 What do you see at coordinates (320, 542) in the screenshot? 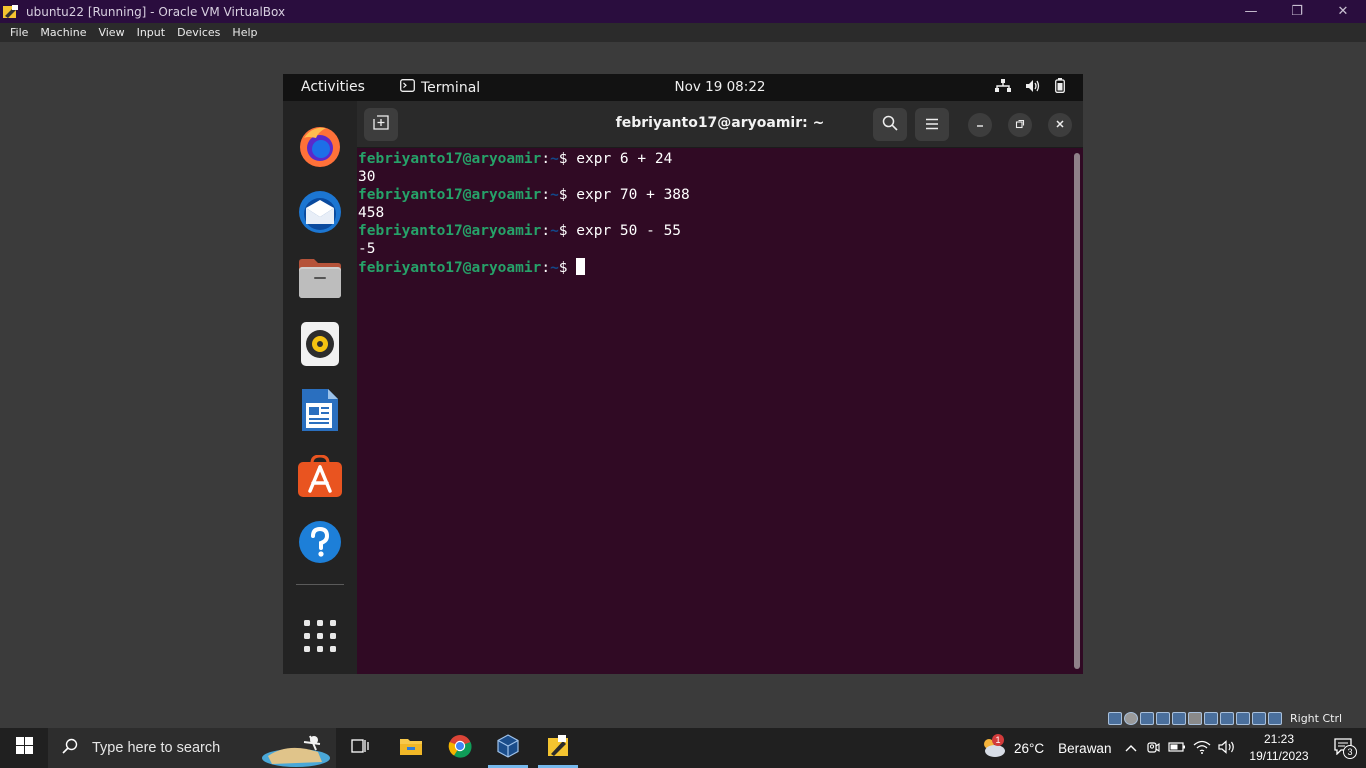
I see `help-icon` at bounding box center [320, 542].